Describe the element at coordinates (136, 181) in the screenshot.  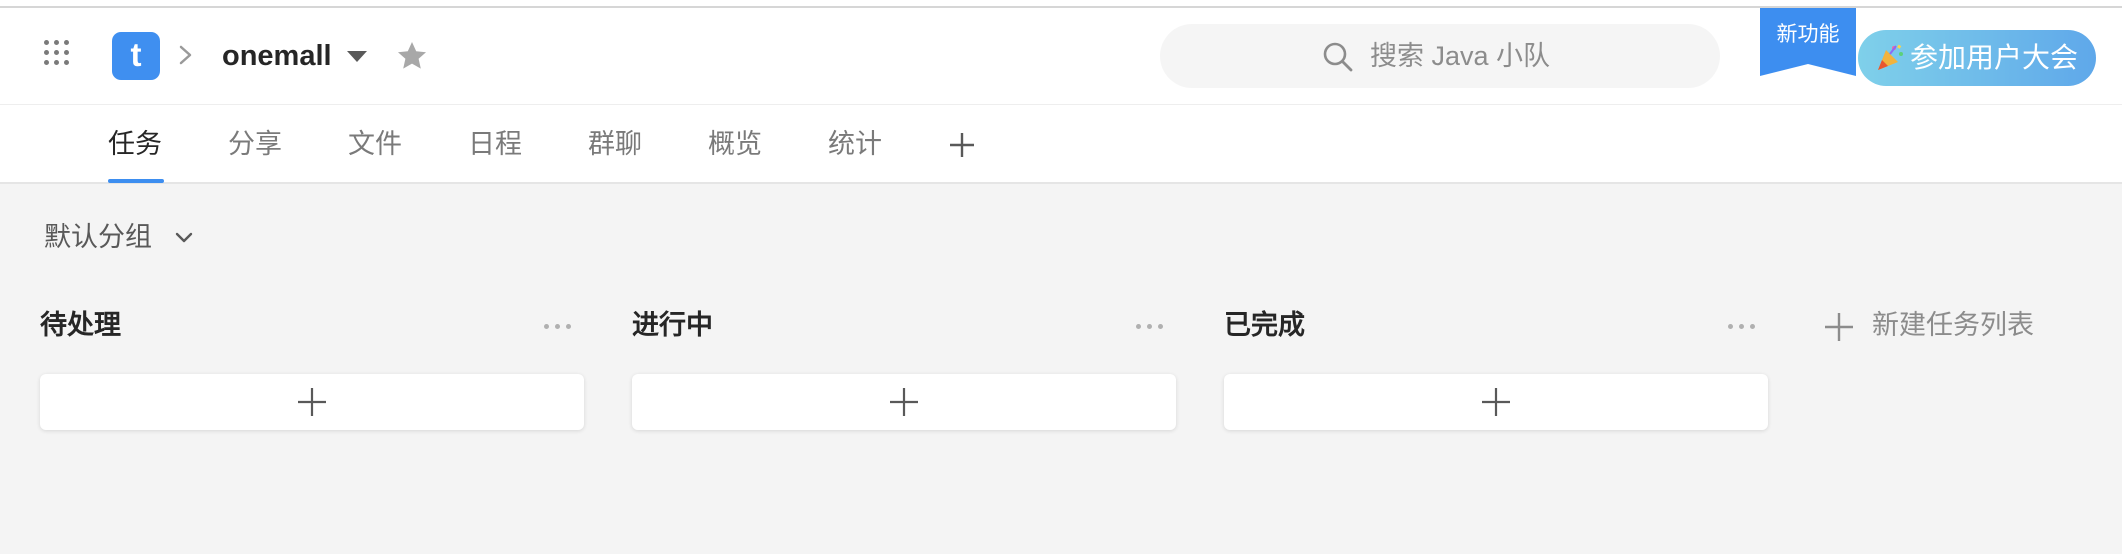
I see `active-tab-indicator` at that location.